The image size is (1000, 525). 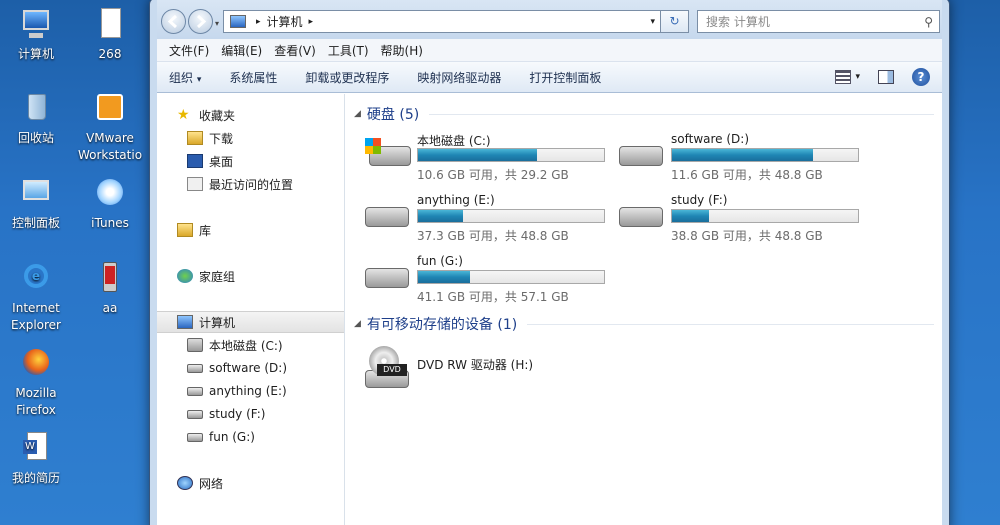 I want to click on drive-free-space: 10.6 GB 可用，共 29.2 GB, so click(x=493, y=175).